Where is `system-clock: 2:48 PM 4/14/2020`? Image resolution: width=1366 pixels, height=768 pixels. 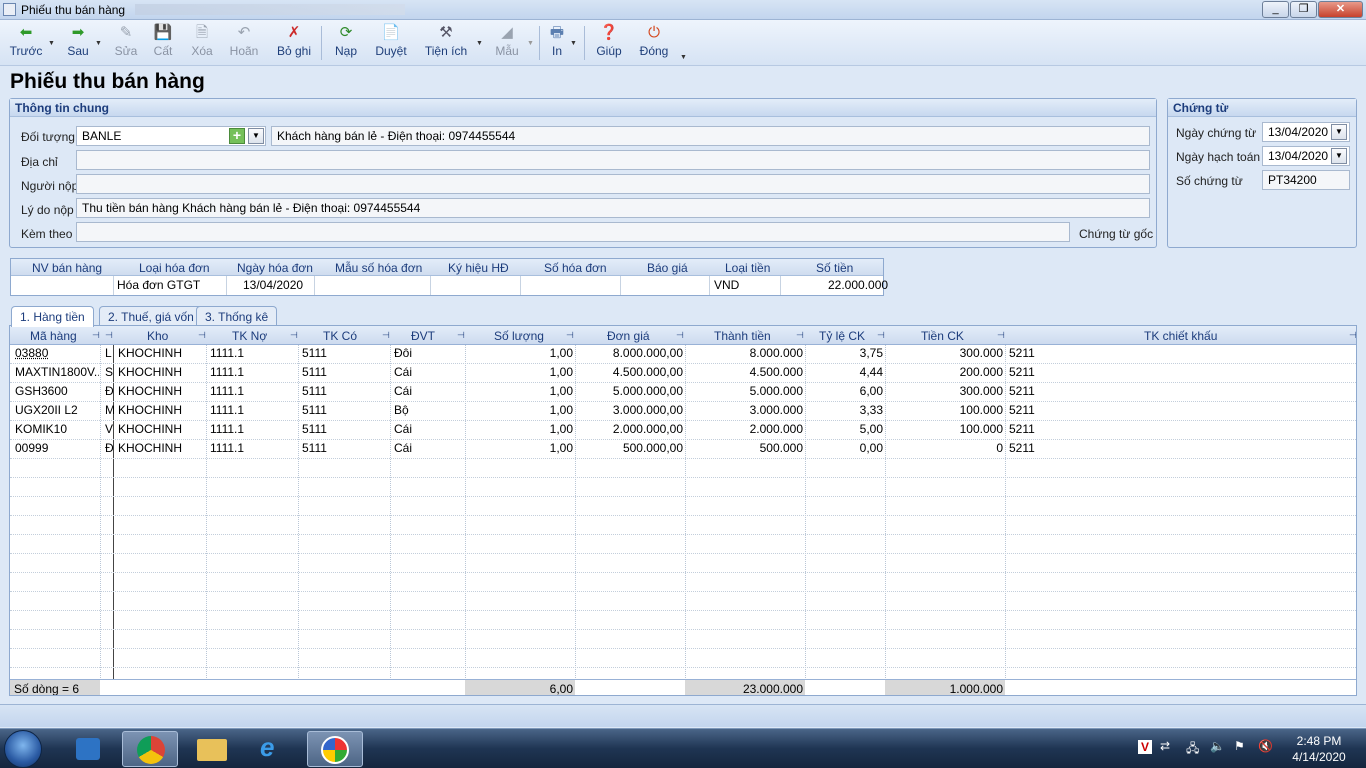 system-clock: 2:48 PM 4/14/2020 is located at coordinates (1319, 749).